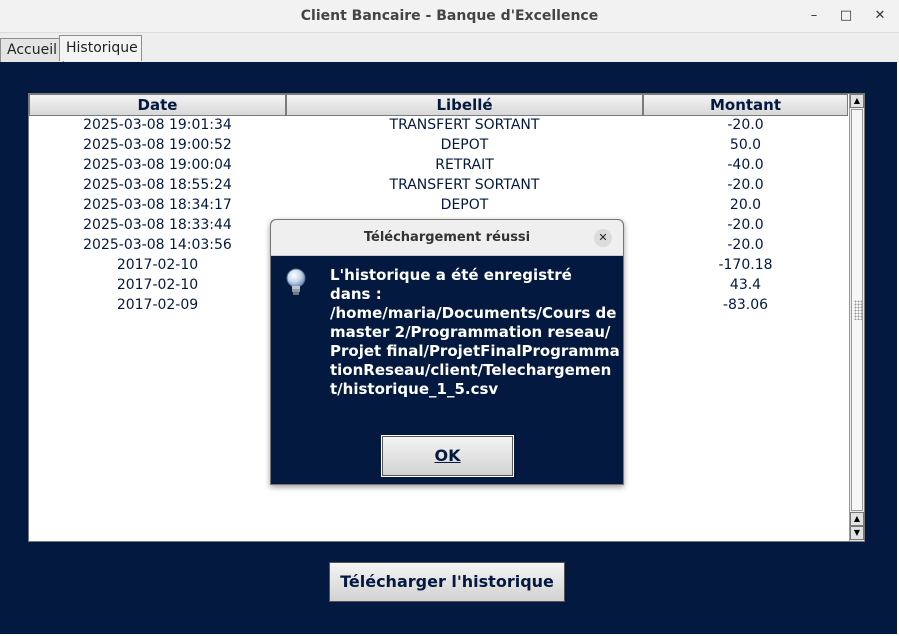 Image resolution: width=899 pixels, height=636 pixels. I want to click on download-history-button: Télécharger l'historique, so click(447, 582).